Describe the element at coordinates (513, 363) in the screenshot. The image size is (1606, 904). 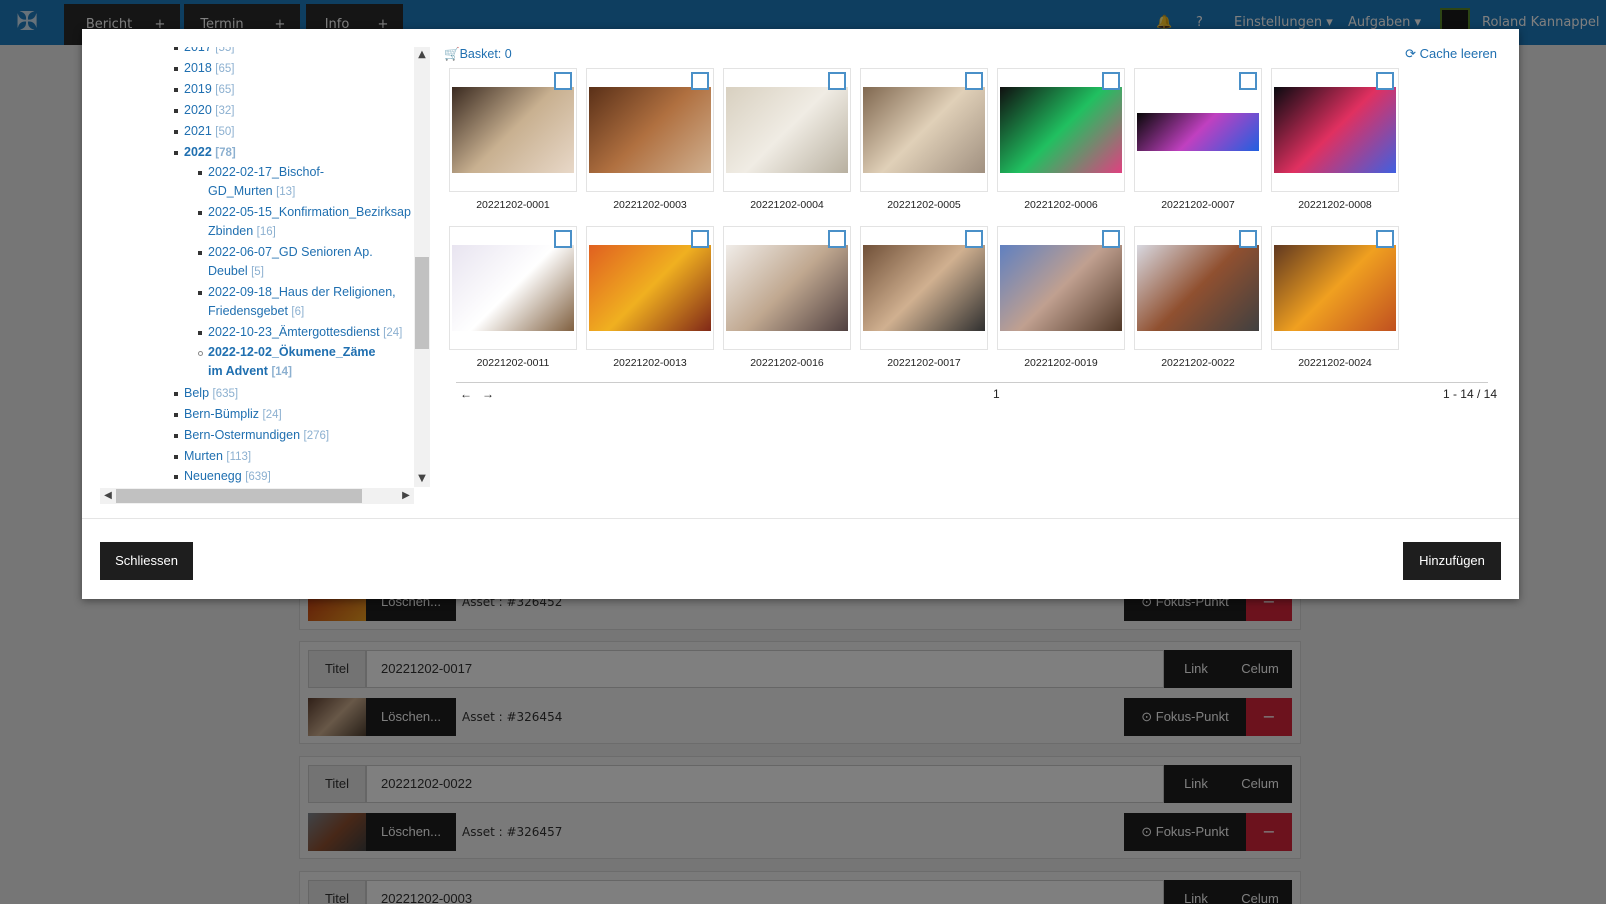
I see `image-filename: 20221202-0011` at that location.